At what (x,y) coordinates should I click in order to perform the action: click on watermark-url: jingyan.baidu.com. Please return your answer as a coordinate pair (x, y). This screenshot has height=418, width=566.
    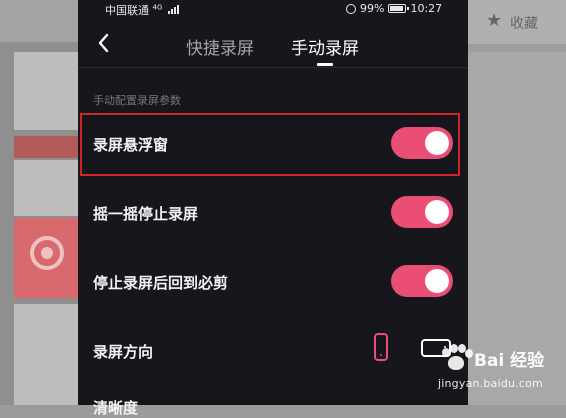
    Looking at the image, I should click on (490, 383).